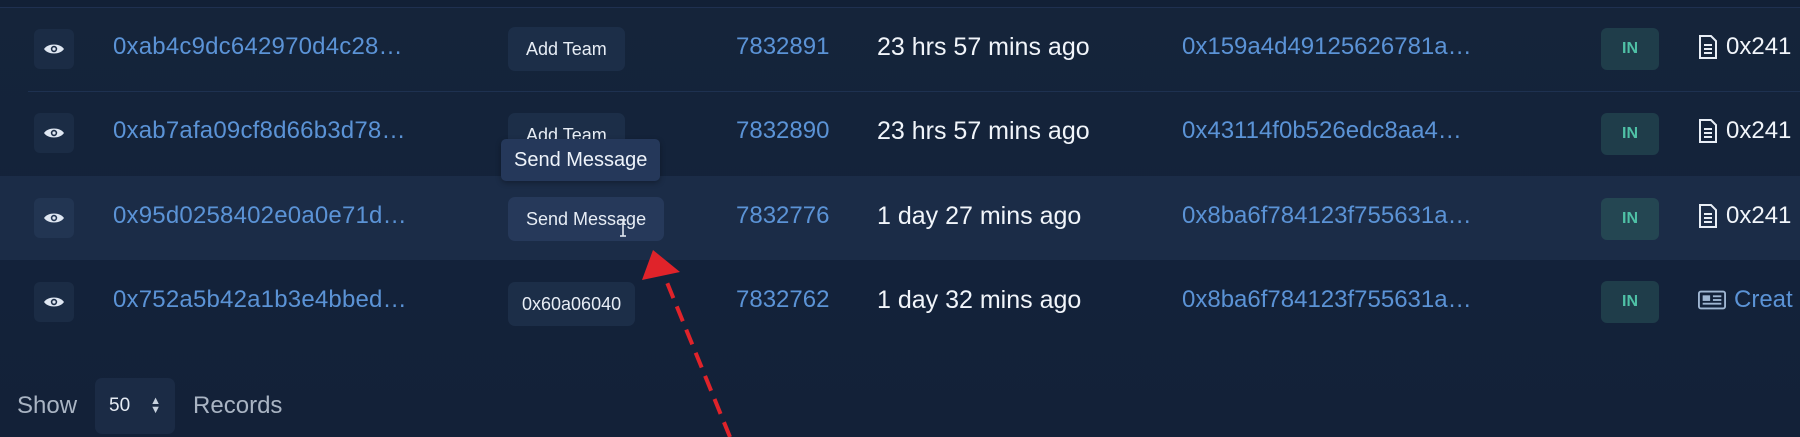 Image resolution: width=1800 pixels, height=437 pixels. Describe the element at coordinates (566, 49) in the screenshot. I see `method-badge: Add Team` at that location.